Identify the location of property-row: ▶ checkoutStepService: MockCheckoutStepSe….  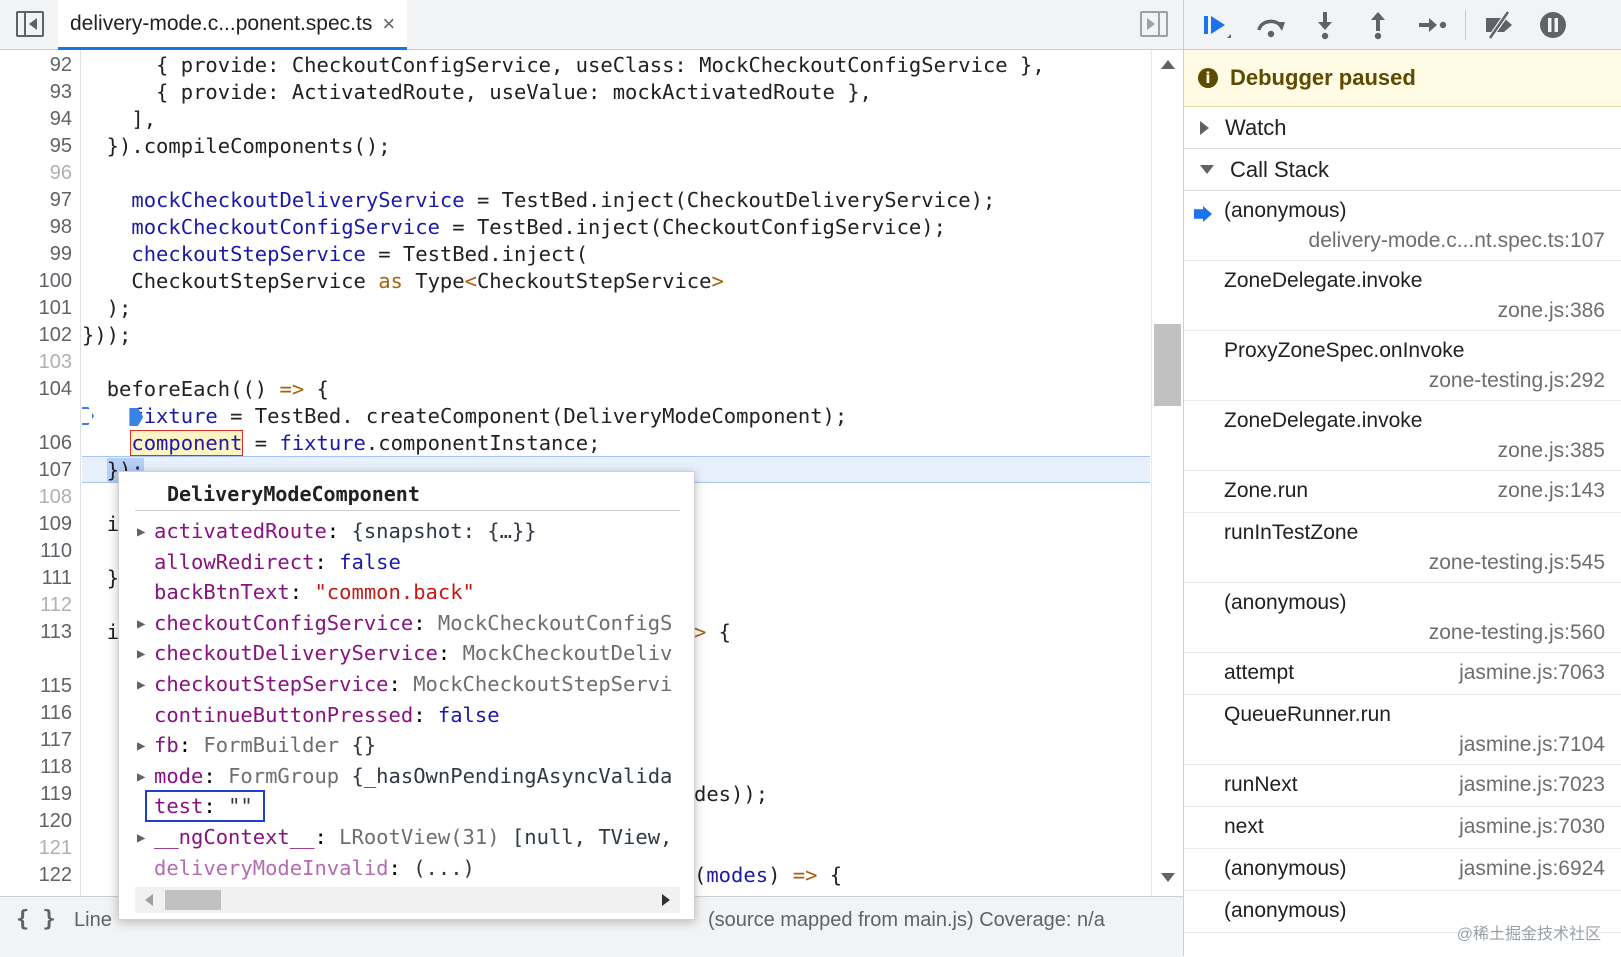
(409, 684).